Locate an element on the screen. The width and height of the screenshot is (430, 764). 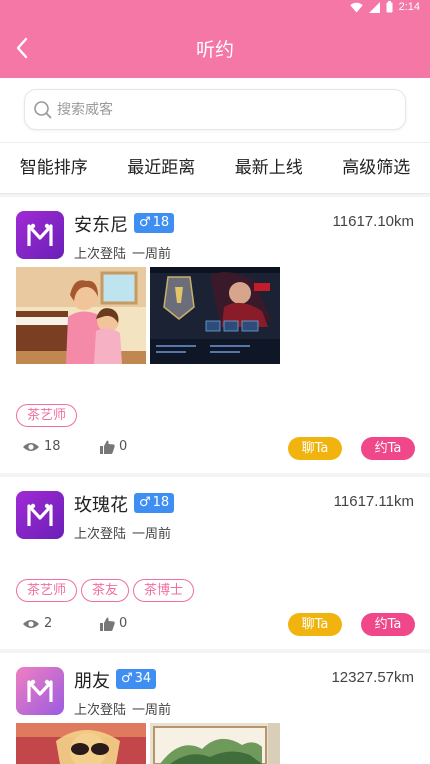
search-section is located at coordinates (215, 110).